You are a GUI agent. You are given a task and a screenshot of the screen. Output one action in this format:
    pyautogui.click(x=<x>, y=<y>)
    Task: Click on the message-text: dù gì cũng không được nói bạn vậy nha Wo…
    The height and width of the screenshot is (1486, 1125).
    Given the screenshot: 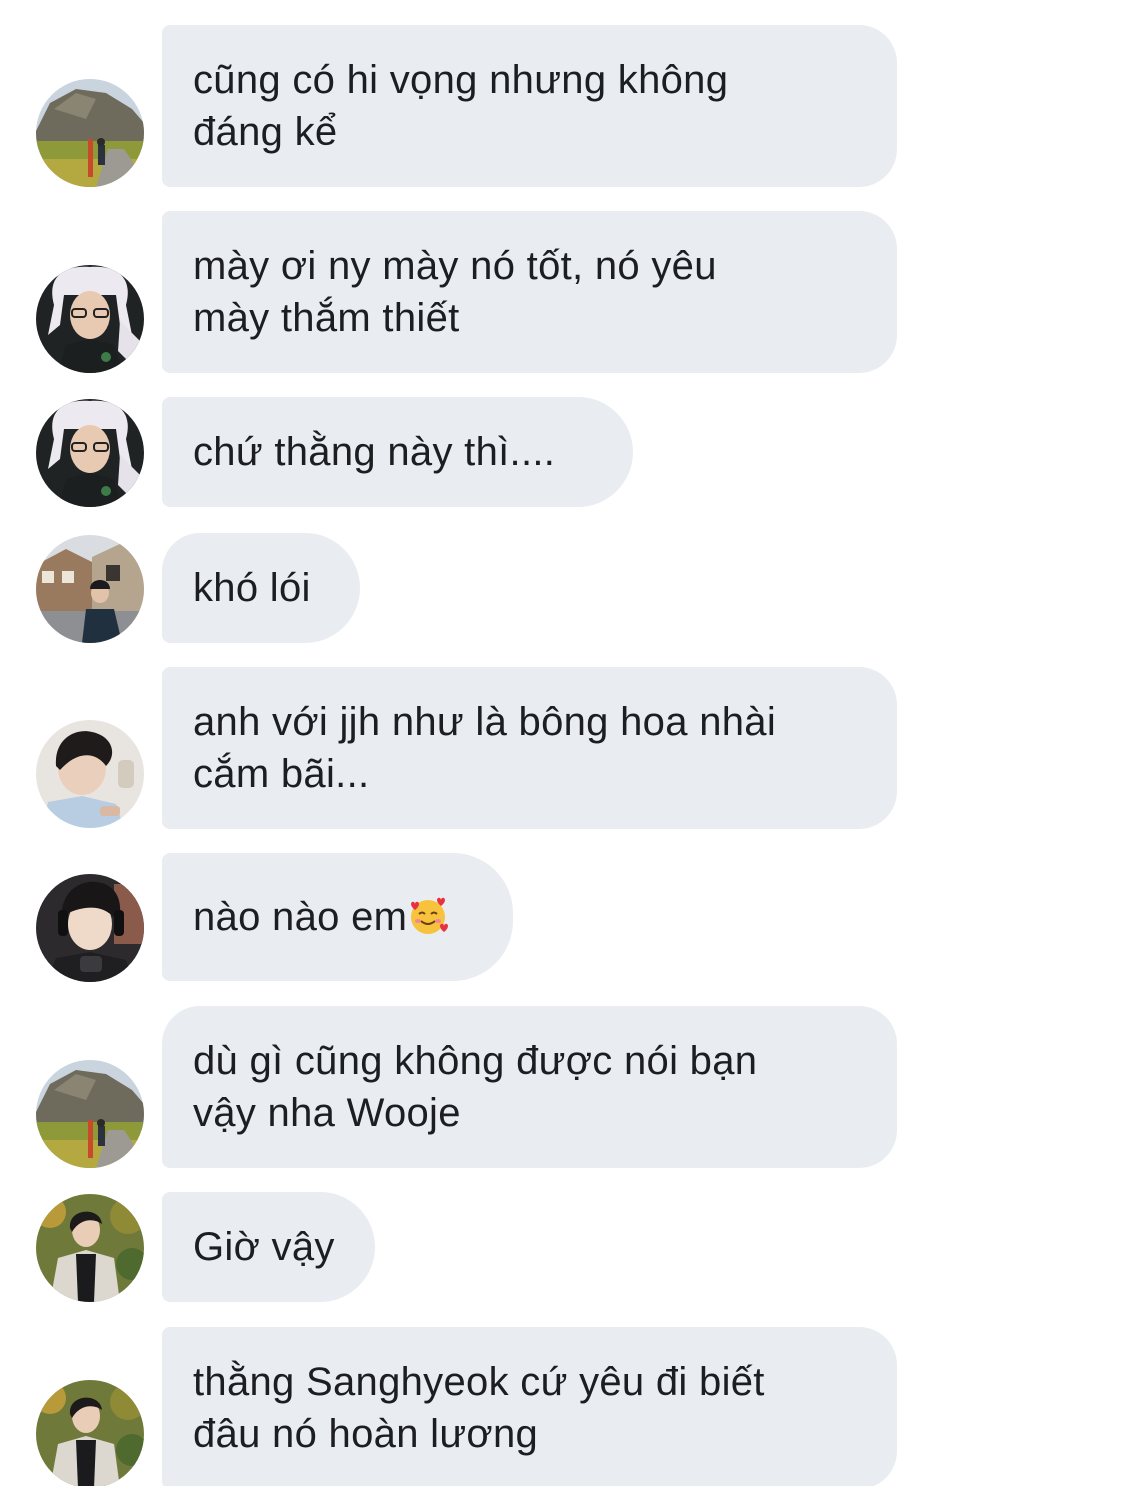 What is the action you would take?
    pyautogui.click(x=475, y=1087)
    